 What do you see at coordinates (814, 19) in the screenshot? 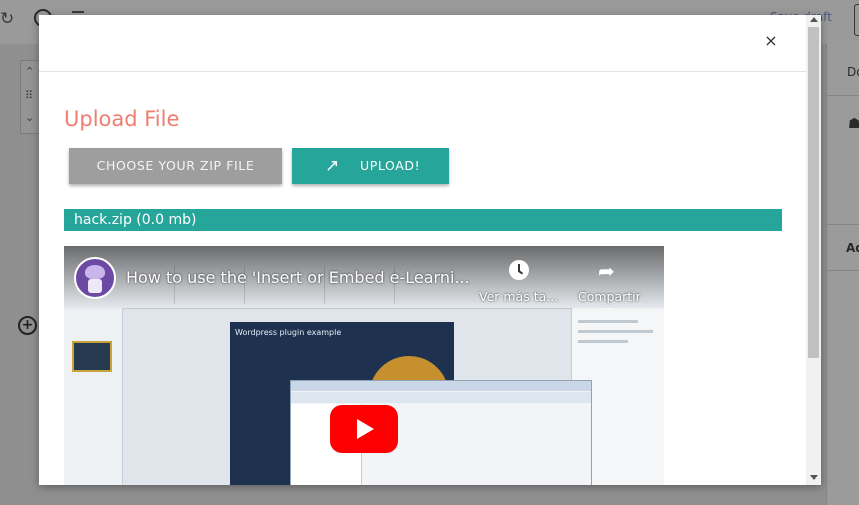
I see `scroll-up-icon` at bounding box center [814, 19].